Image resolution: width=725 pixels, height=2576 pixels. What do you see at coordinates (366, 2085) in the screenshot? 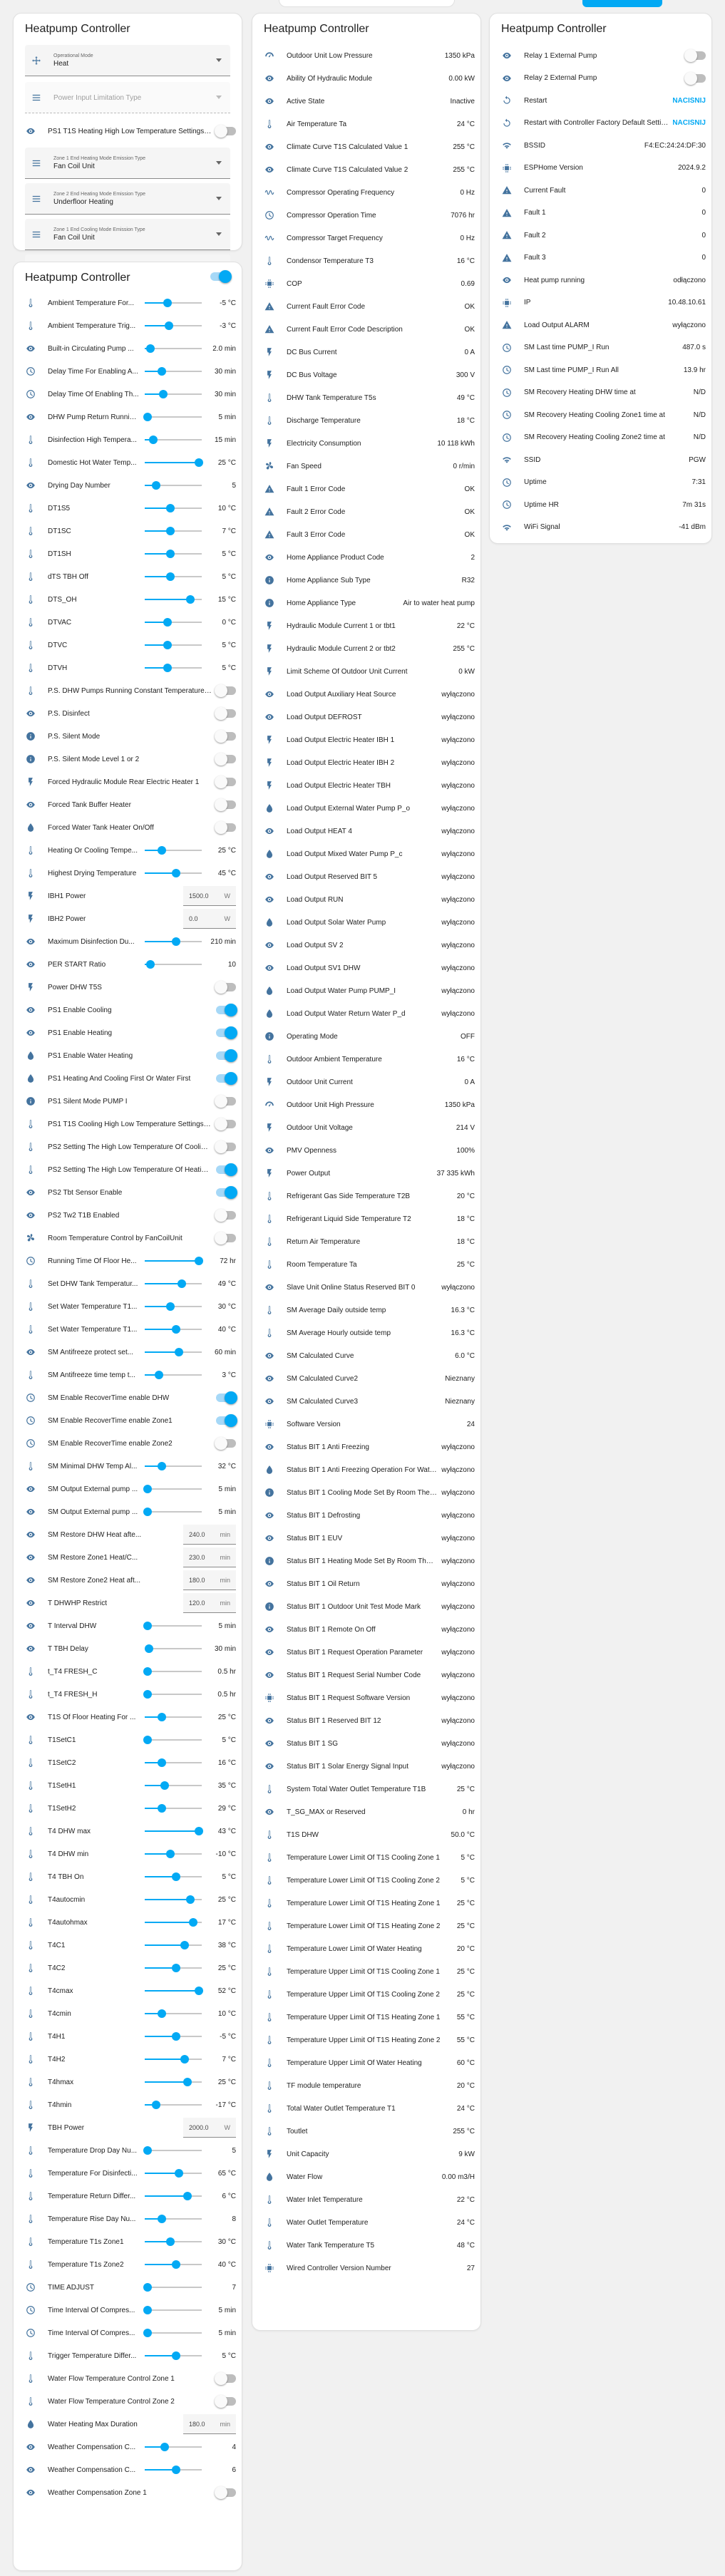
I see `sensor-row-tf-module-temperature: TF module temperature 20 °C` at bounding box center [366, 2085].